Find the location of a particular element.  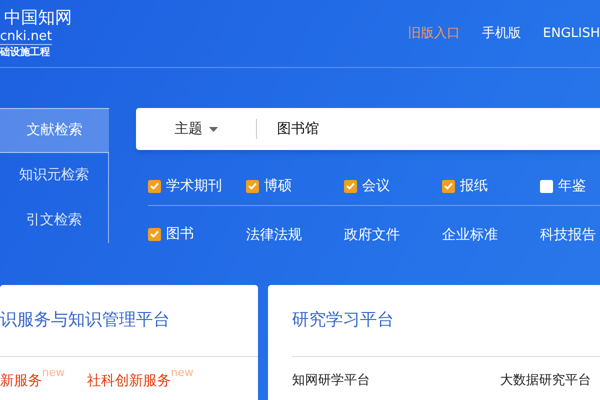

resource-label: 学术期刊 is located at coordinates (194, 186).